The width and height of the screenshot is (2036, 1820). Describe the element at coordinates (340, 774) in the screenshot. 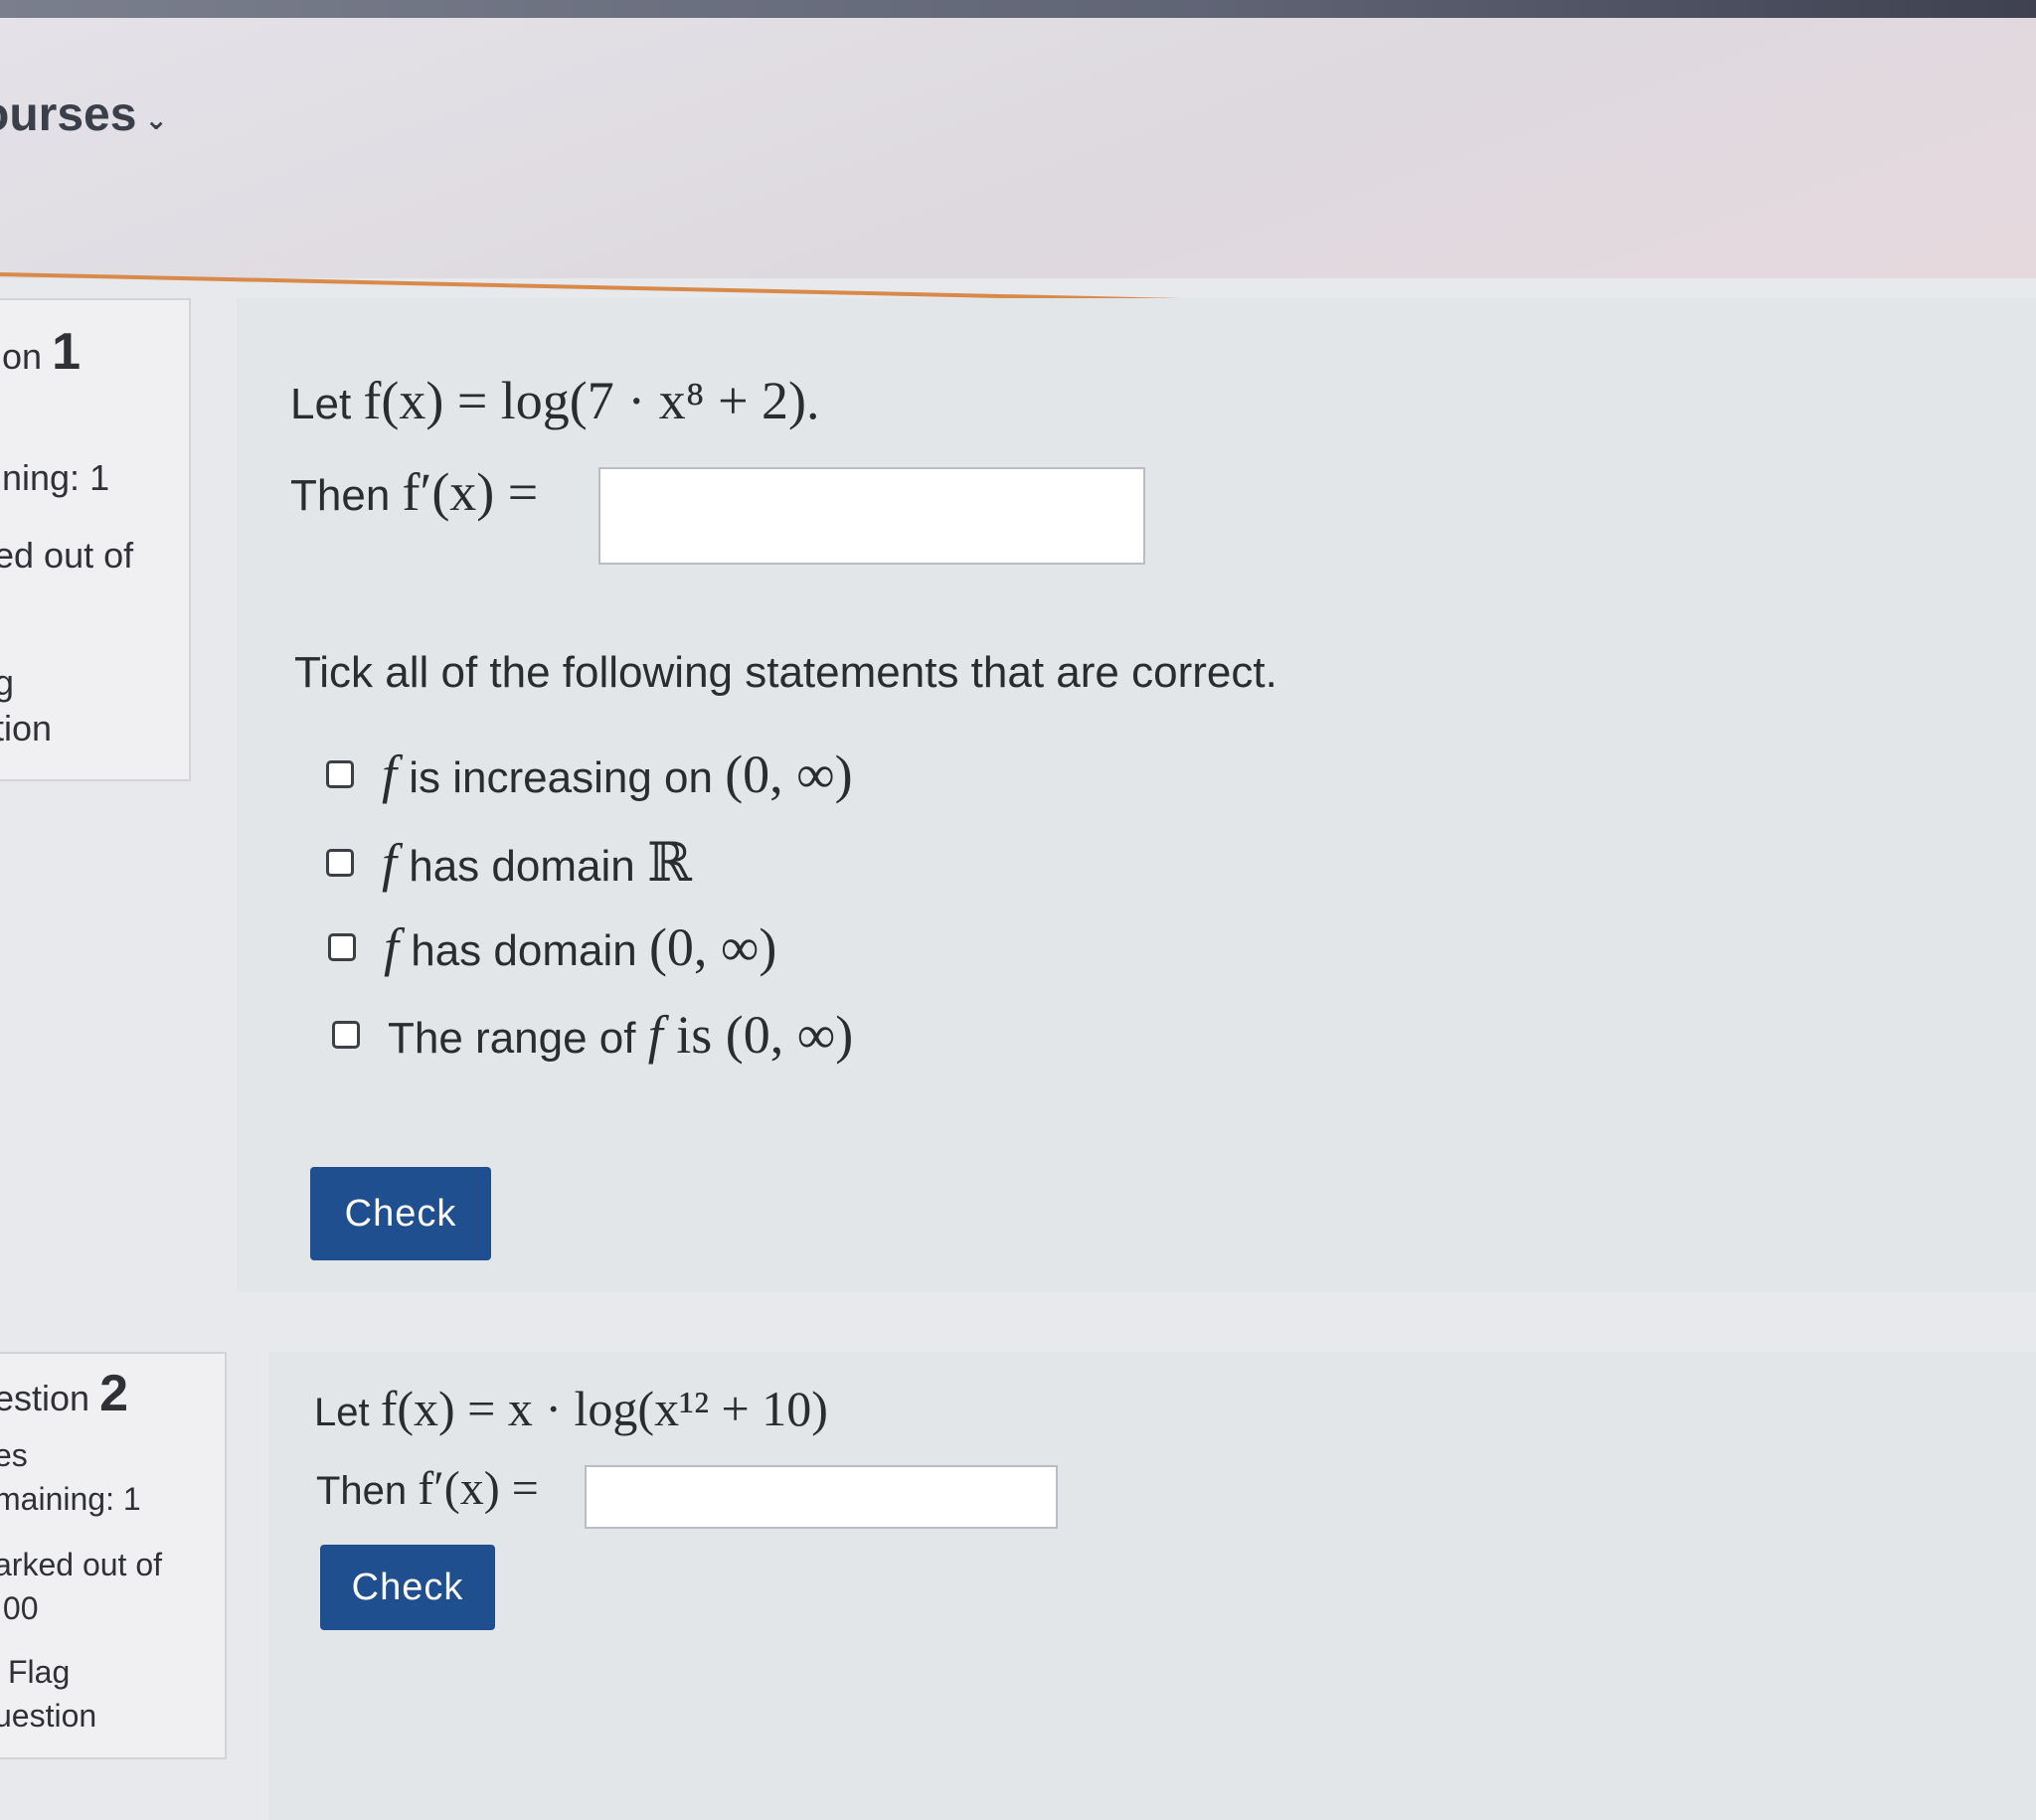

I see `statement-1-checkbox` at that location.